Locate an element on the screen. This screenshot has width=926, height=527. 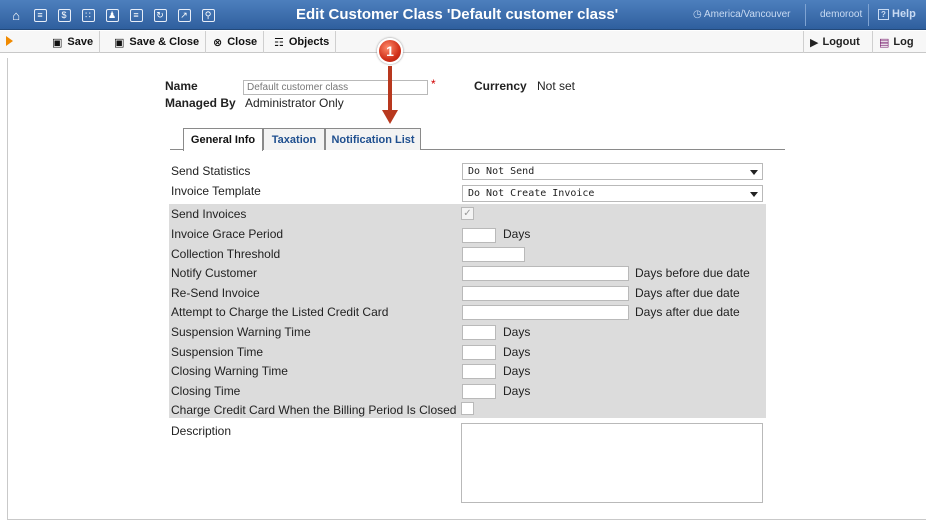
managed-by-value: Administrator Only is located at coordinates (294, 103).